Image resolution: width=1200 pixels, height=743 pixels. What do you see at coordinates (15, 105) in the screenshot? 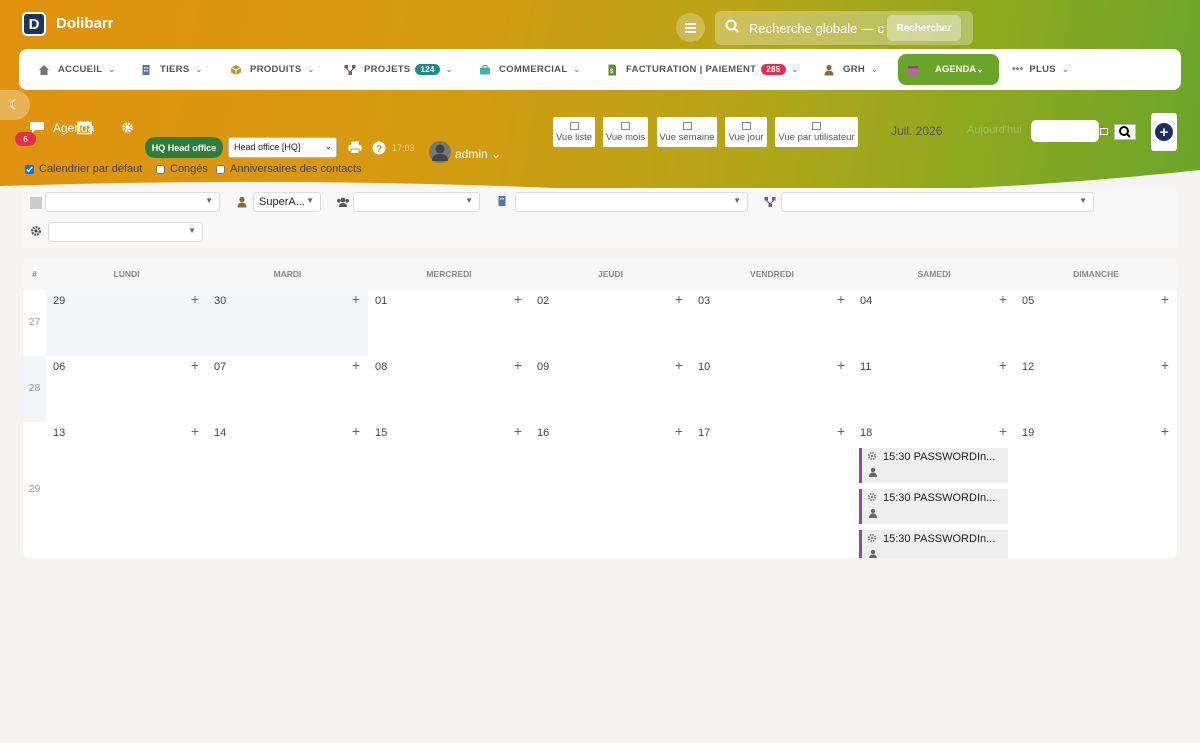
I see `dark-mode-toggle: ☾` at bounding box center [15, 105].